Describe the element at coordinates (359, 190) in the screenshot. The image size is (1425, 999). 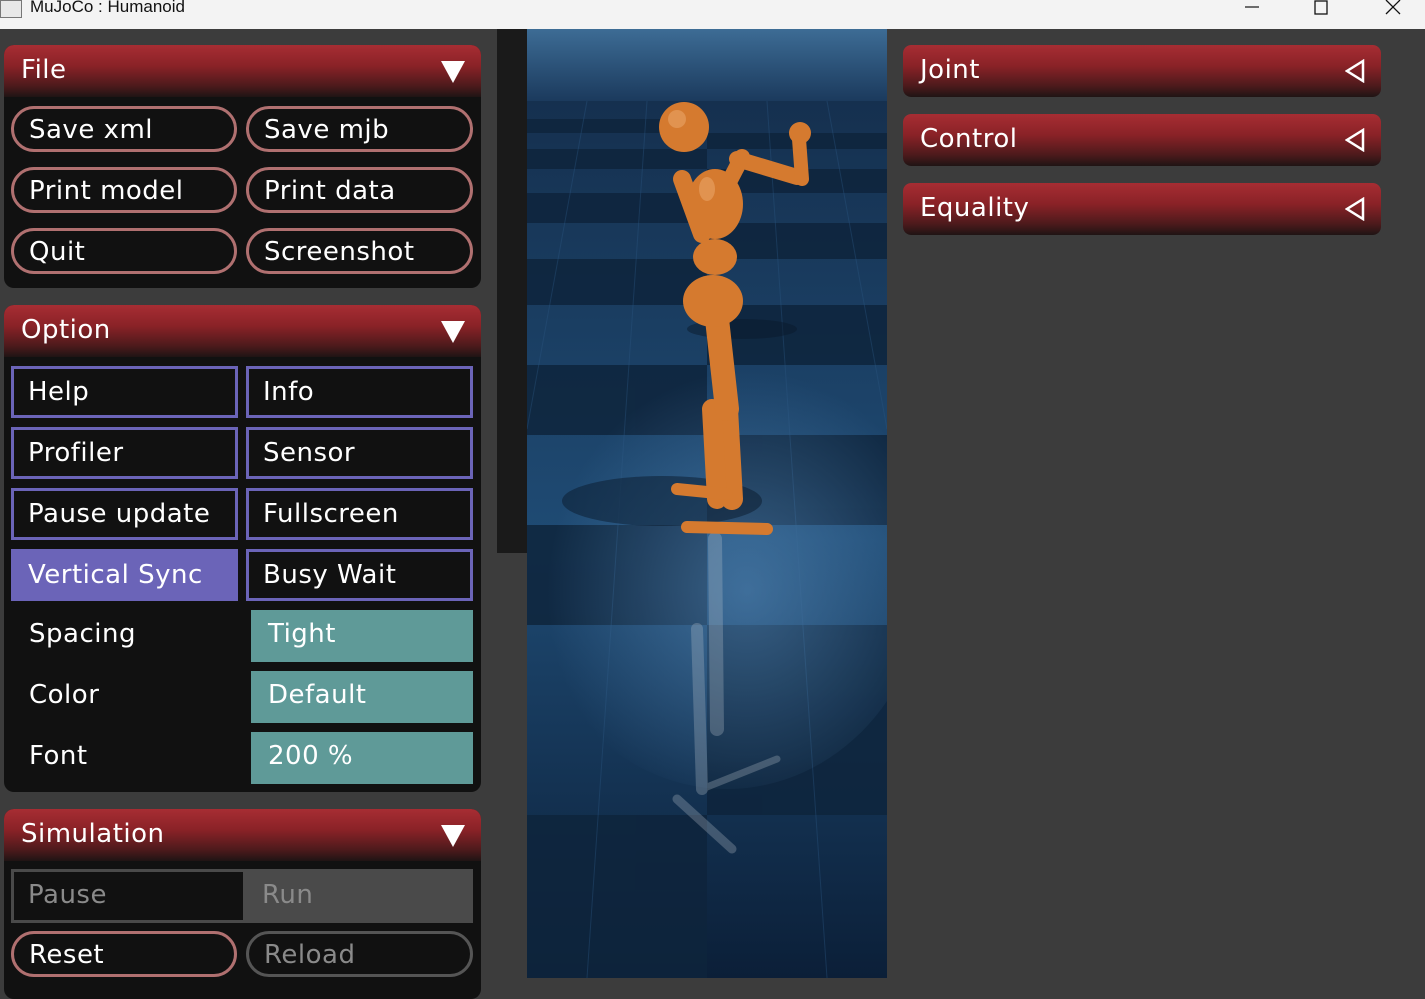
I see `print-data-button: Print data` at that location.